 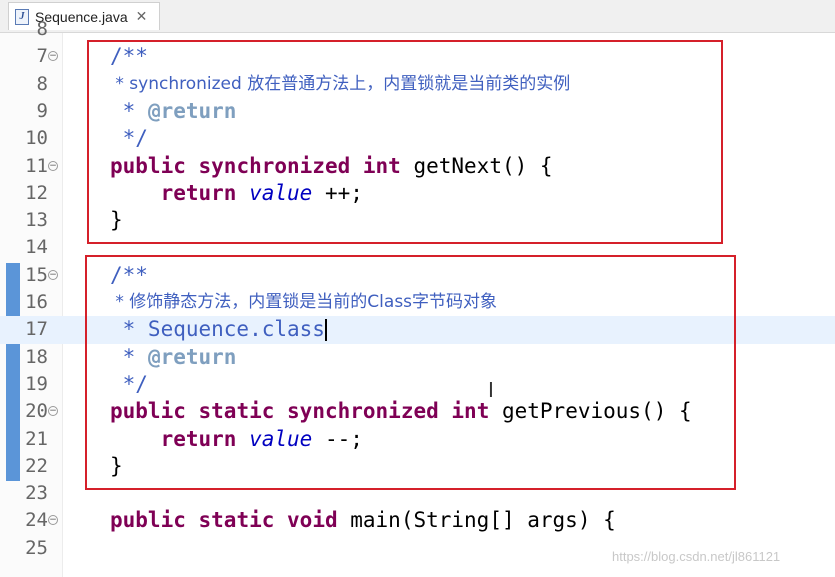 I want to click on line-number: 17, so click(x=36, y=329).